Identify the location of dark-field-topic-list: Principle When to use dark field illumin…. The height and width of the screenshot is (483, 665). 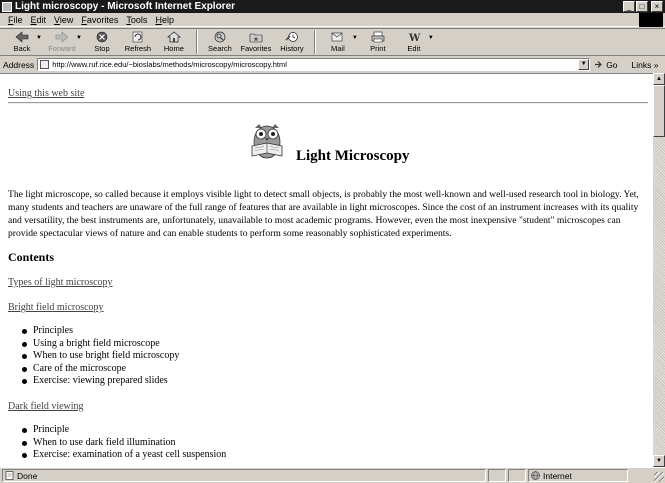
(123, 443).